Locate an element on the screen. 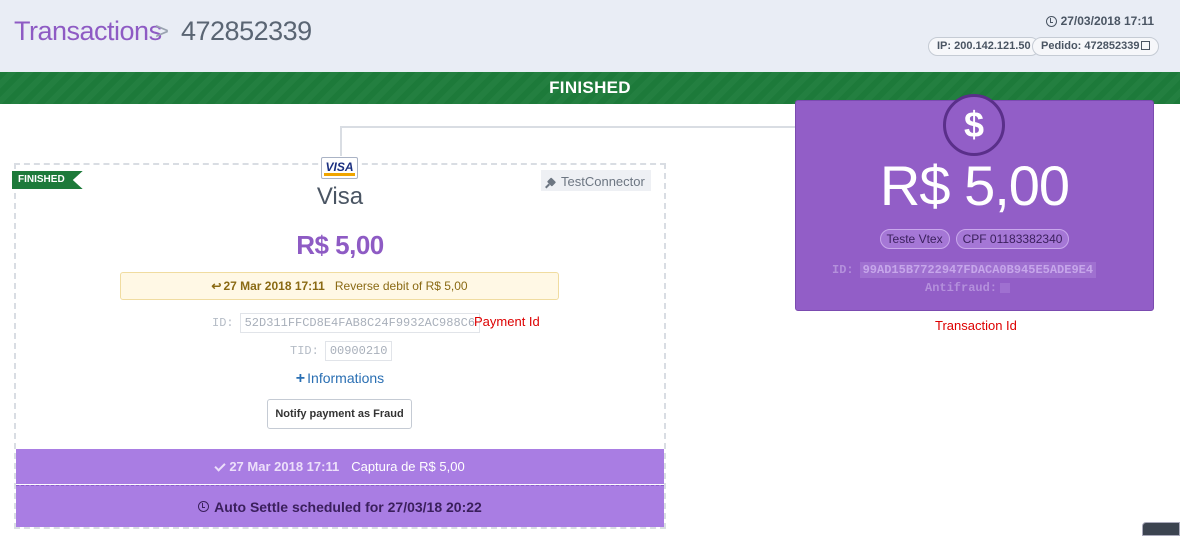 The height and width of the screenshot is (536, 1180). check-icon is located at coordinates (220, 466).